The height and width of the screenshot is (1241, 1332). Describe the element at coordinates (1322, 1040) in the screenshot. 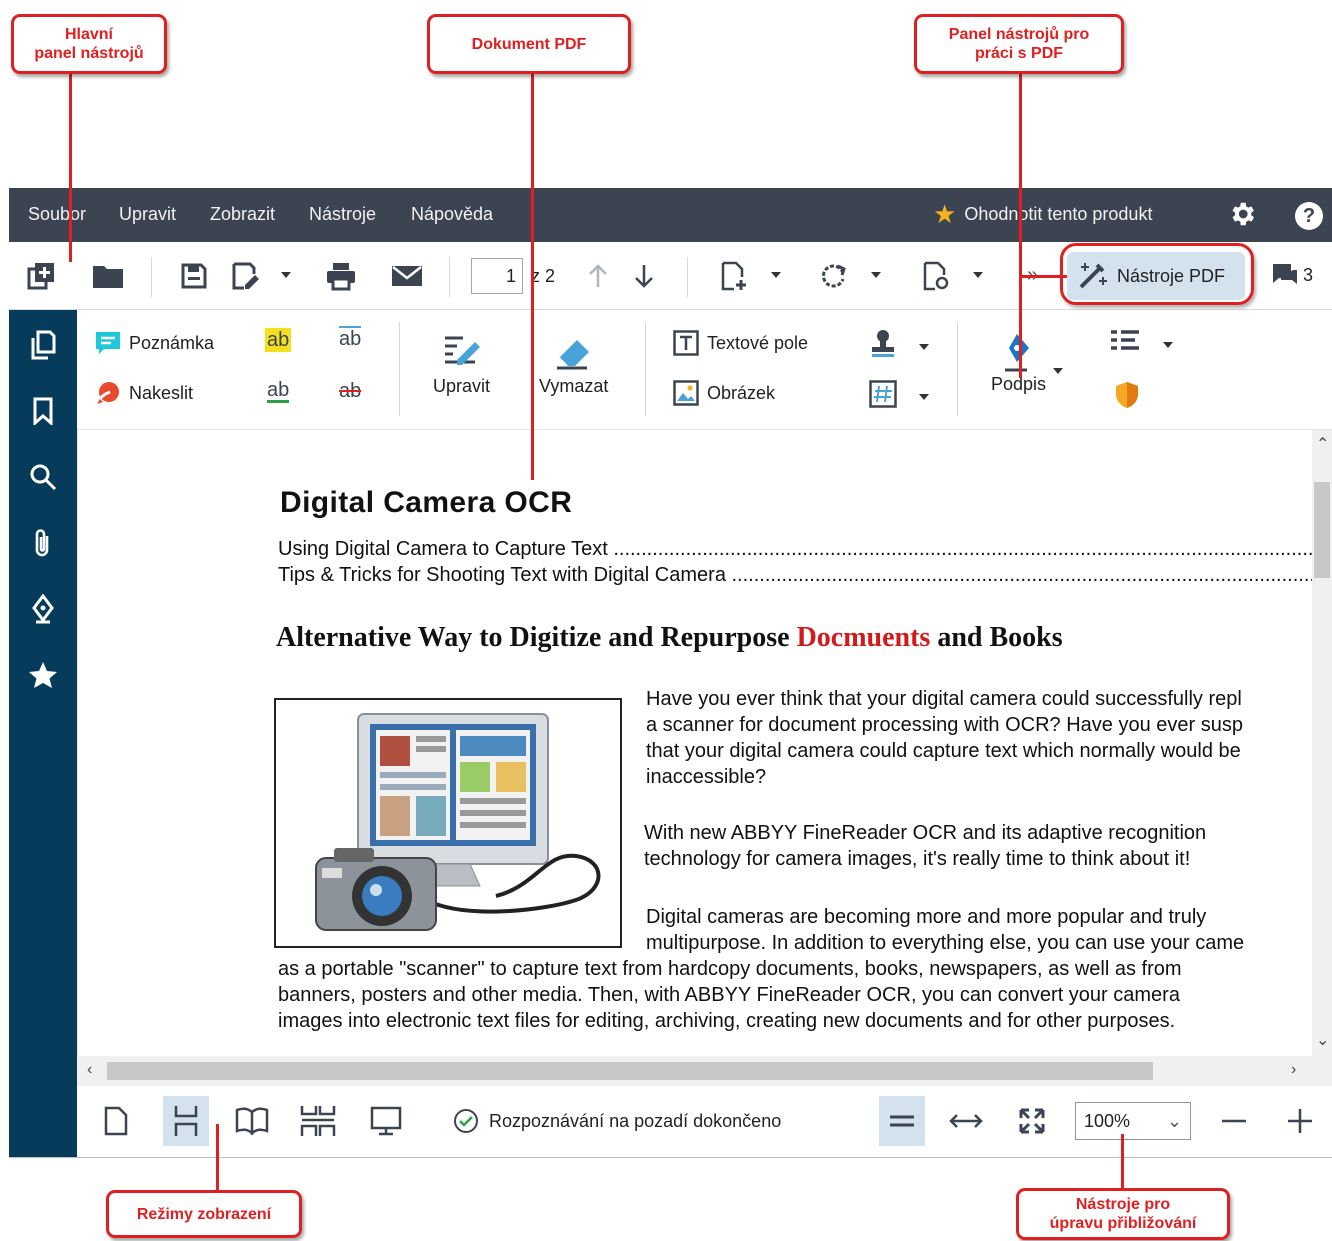

I see `scroll-down-icon: ⌄` at that location.